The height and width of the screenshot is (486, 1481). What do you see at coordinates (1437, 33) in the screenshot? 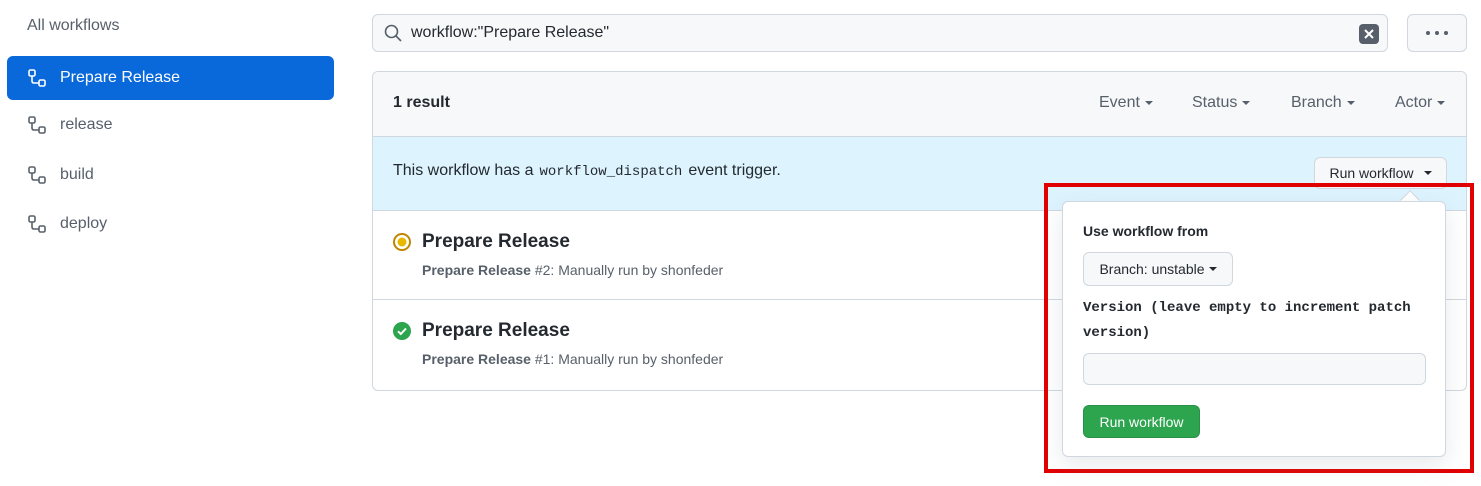
I see `kebab-horizontal-icon` at bounding box center [1437, 33].